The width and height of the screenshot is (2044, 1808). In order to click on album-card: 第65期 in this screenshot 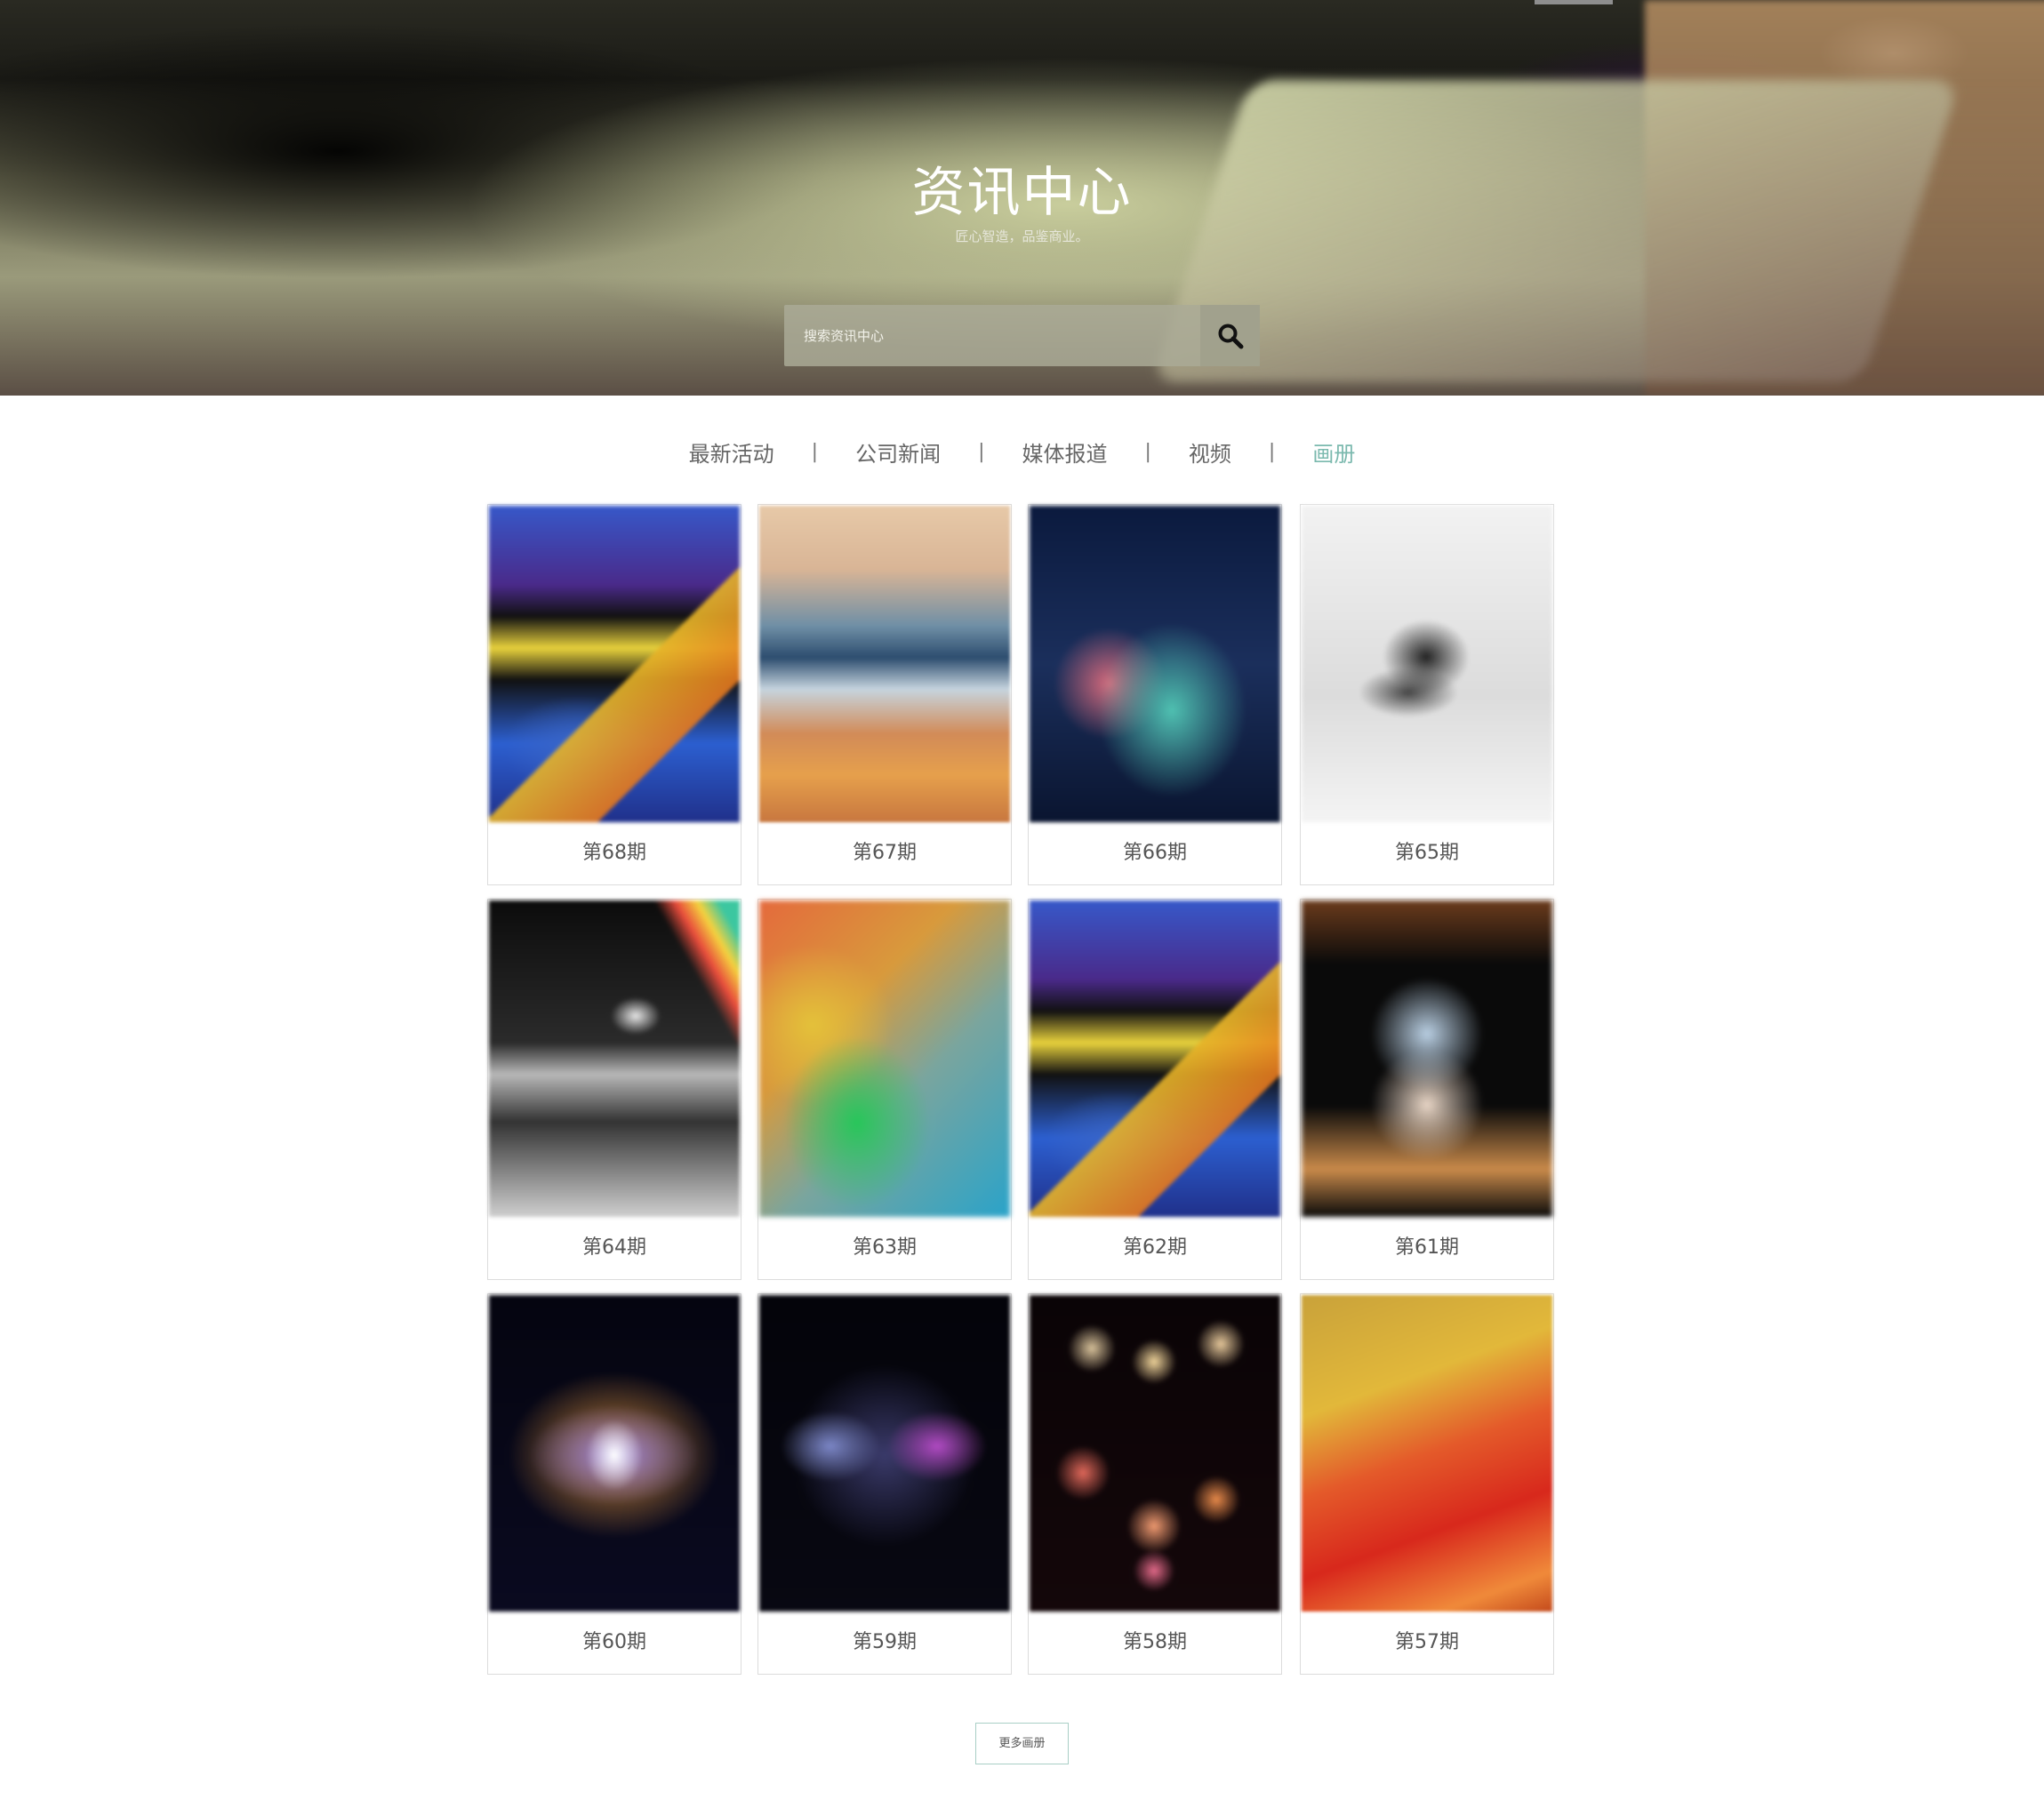, I will do `click(1427, 694)`.